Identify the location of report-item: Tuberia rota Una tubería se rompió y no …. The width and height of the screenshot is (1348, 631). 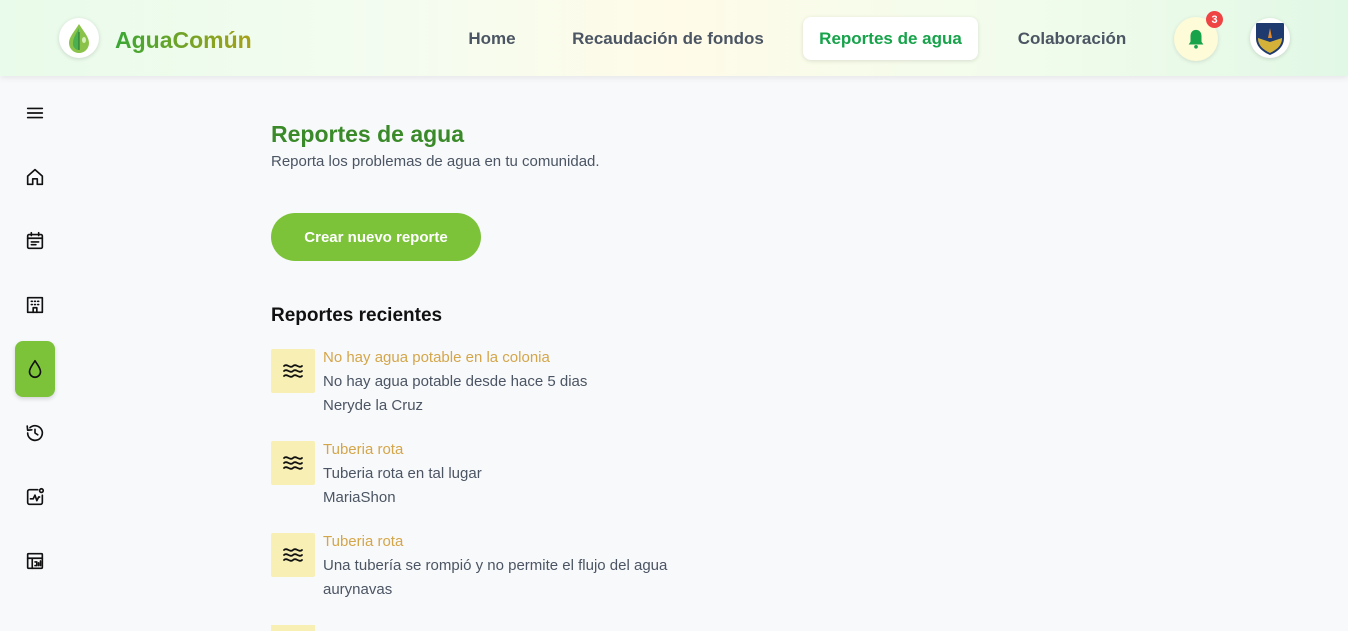
(521, 573).